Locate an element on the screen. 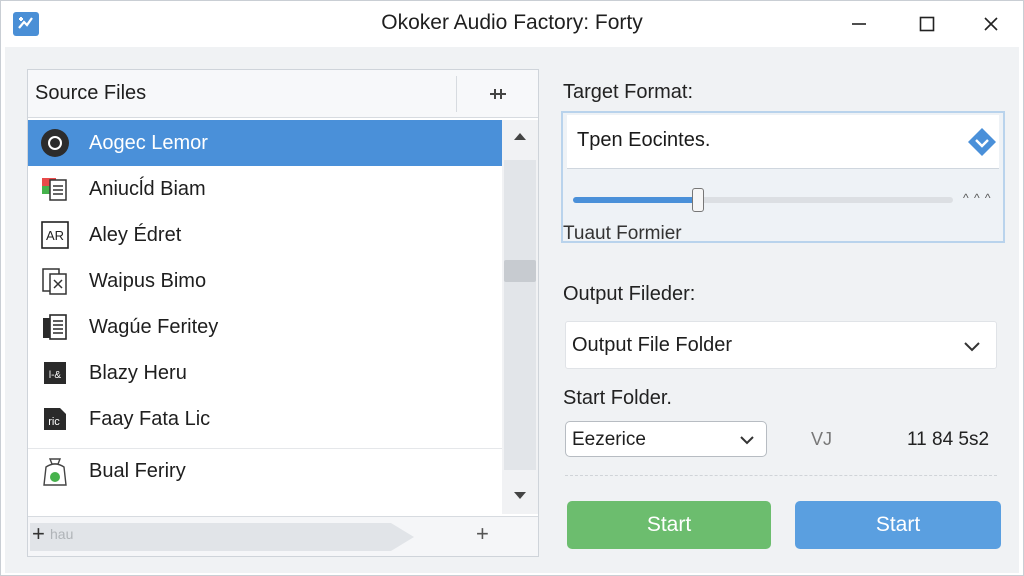 This screenshot has height=576, width=1024. column-resize-button is located at coordinates (498, 94).